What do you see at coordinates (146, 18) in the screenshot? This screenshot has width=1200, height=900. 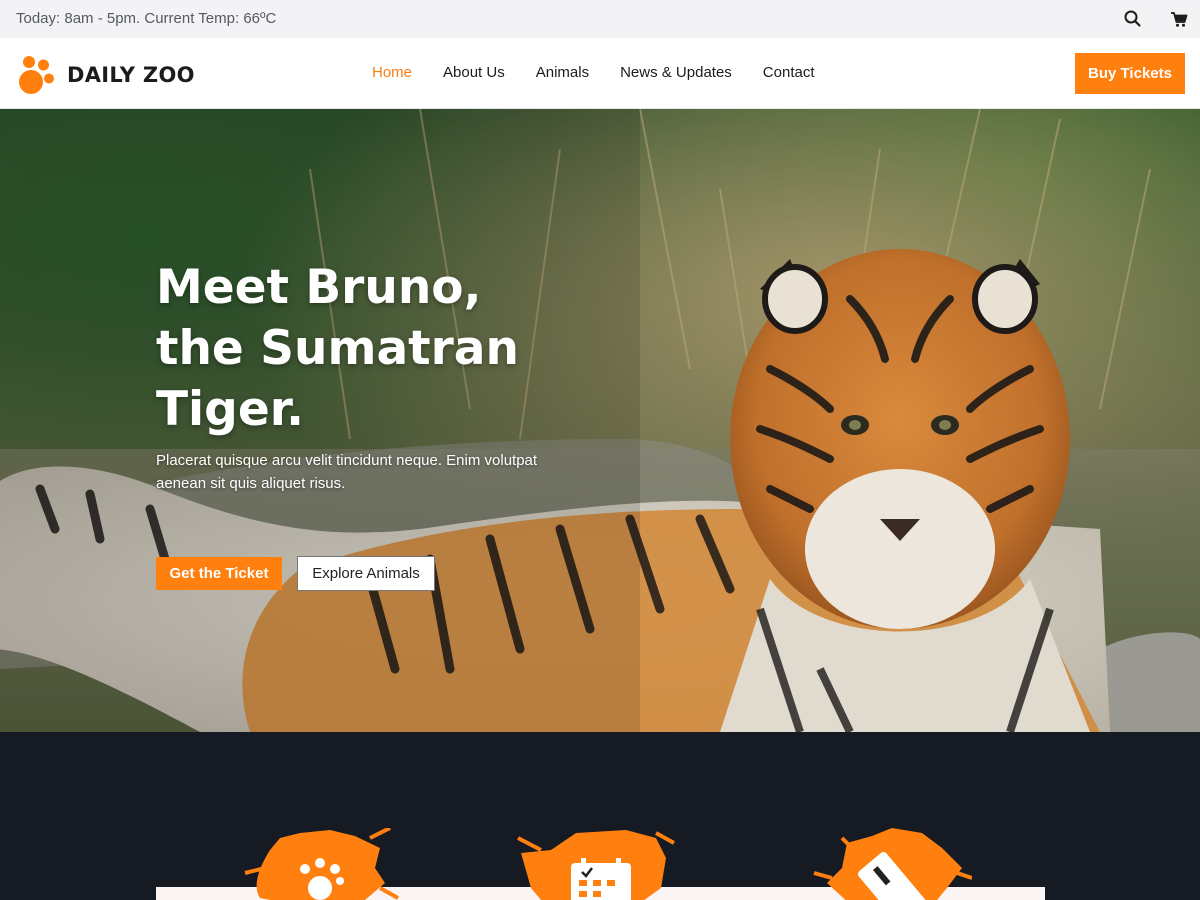 I see `hours-temperature-info: Today: 8am - 5pm. Current Temp: 66ºC` at bounding box center [146, 18].